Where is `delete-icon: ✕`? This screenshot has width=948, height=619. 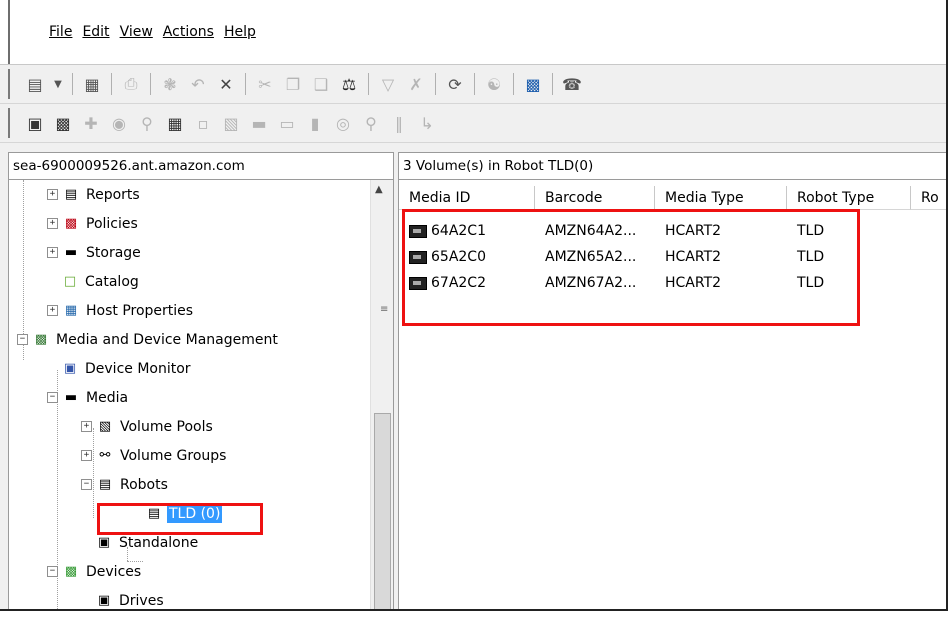 delete-icon: ✕ is located at coordinates (226, 84).